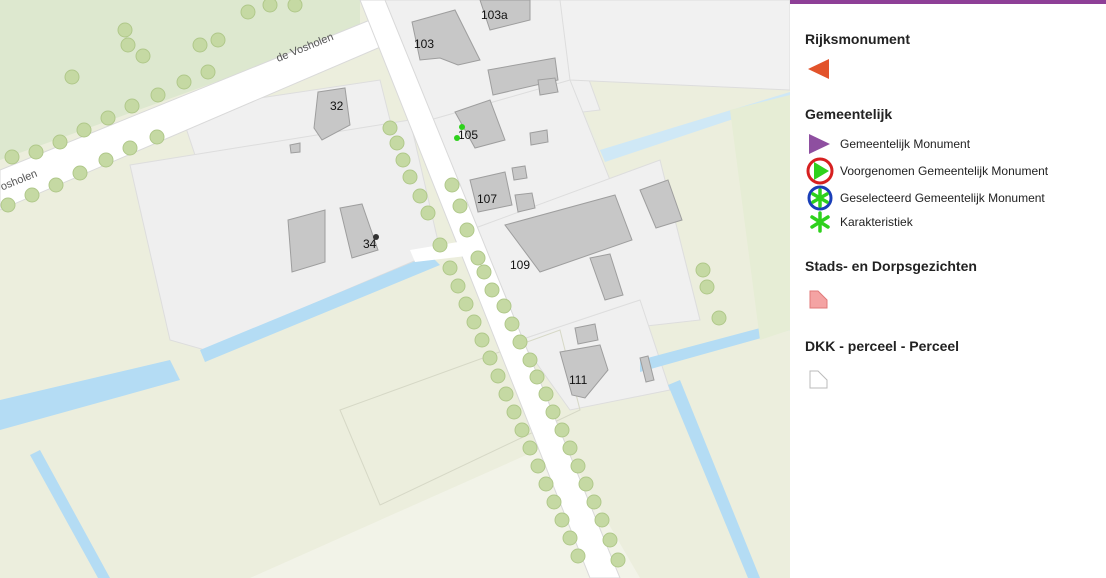  I want to click on green-asterisk-icon, so click(821, 222).